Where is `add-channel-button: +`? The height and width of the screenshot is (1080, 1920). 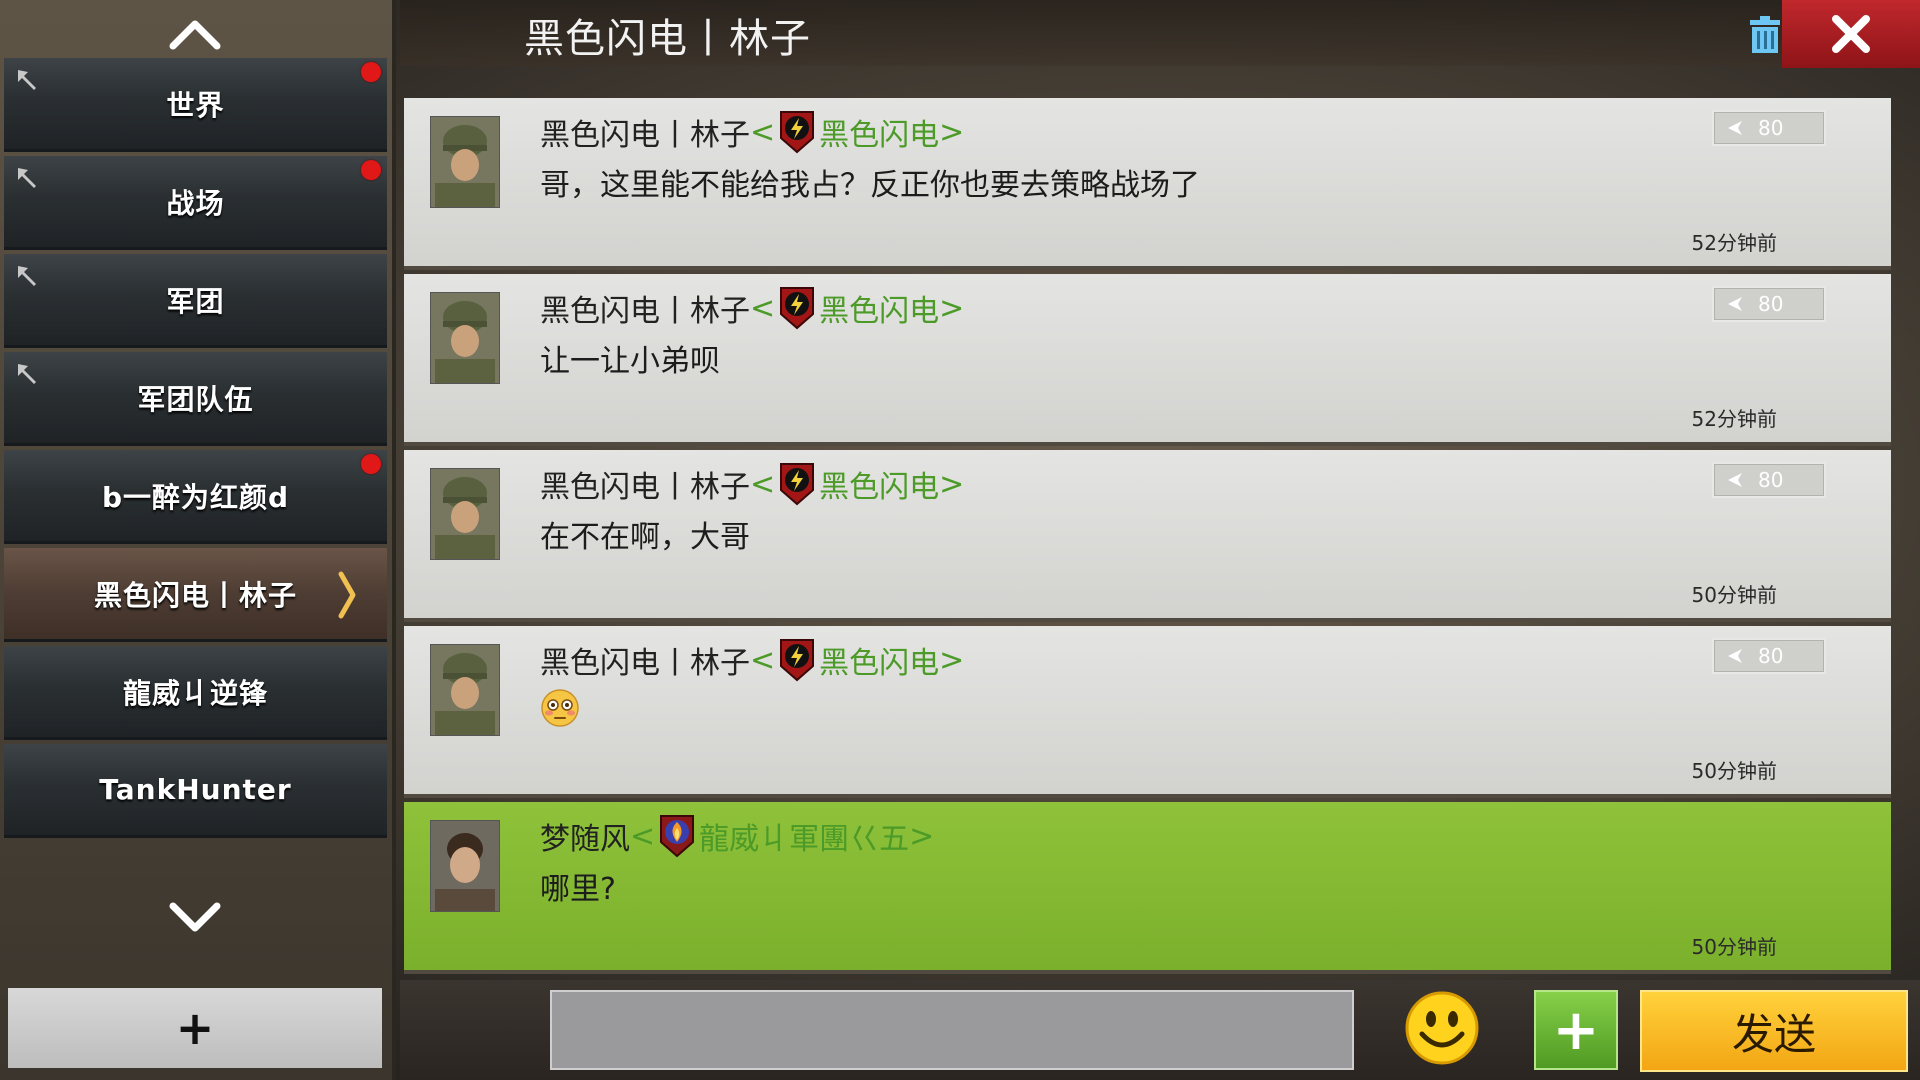 add-channel-button: + is located at coordinates (195, 1028).